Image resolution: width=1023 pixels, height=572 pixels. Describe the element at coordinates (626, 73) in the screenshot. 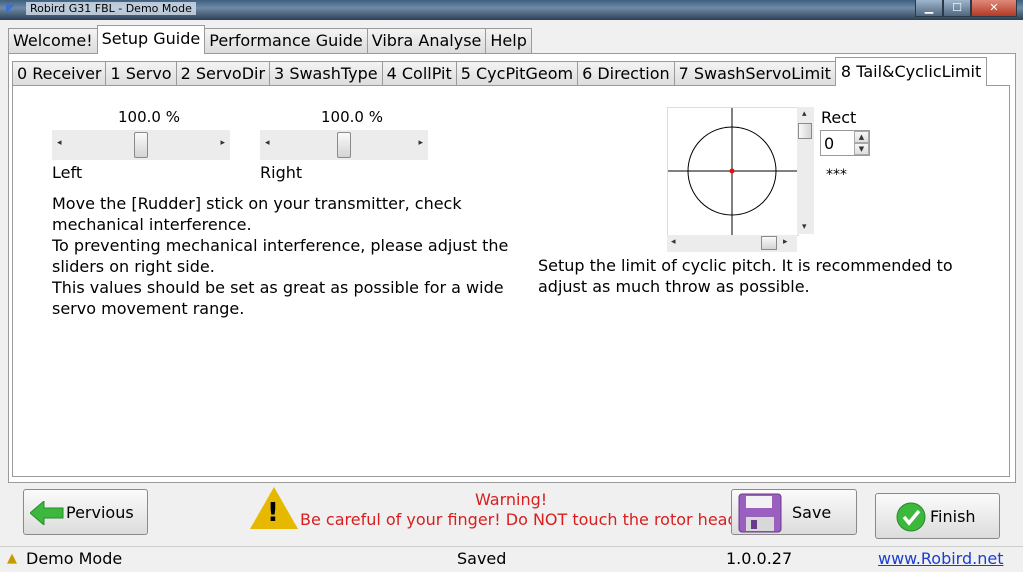

I see `tab-direction: 6 Direction` at that location.